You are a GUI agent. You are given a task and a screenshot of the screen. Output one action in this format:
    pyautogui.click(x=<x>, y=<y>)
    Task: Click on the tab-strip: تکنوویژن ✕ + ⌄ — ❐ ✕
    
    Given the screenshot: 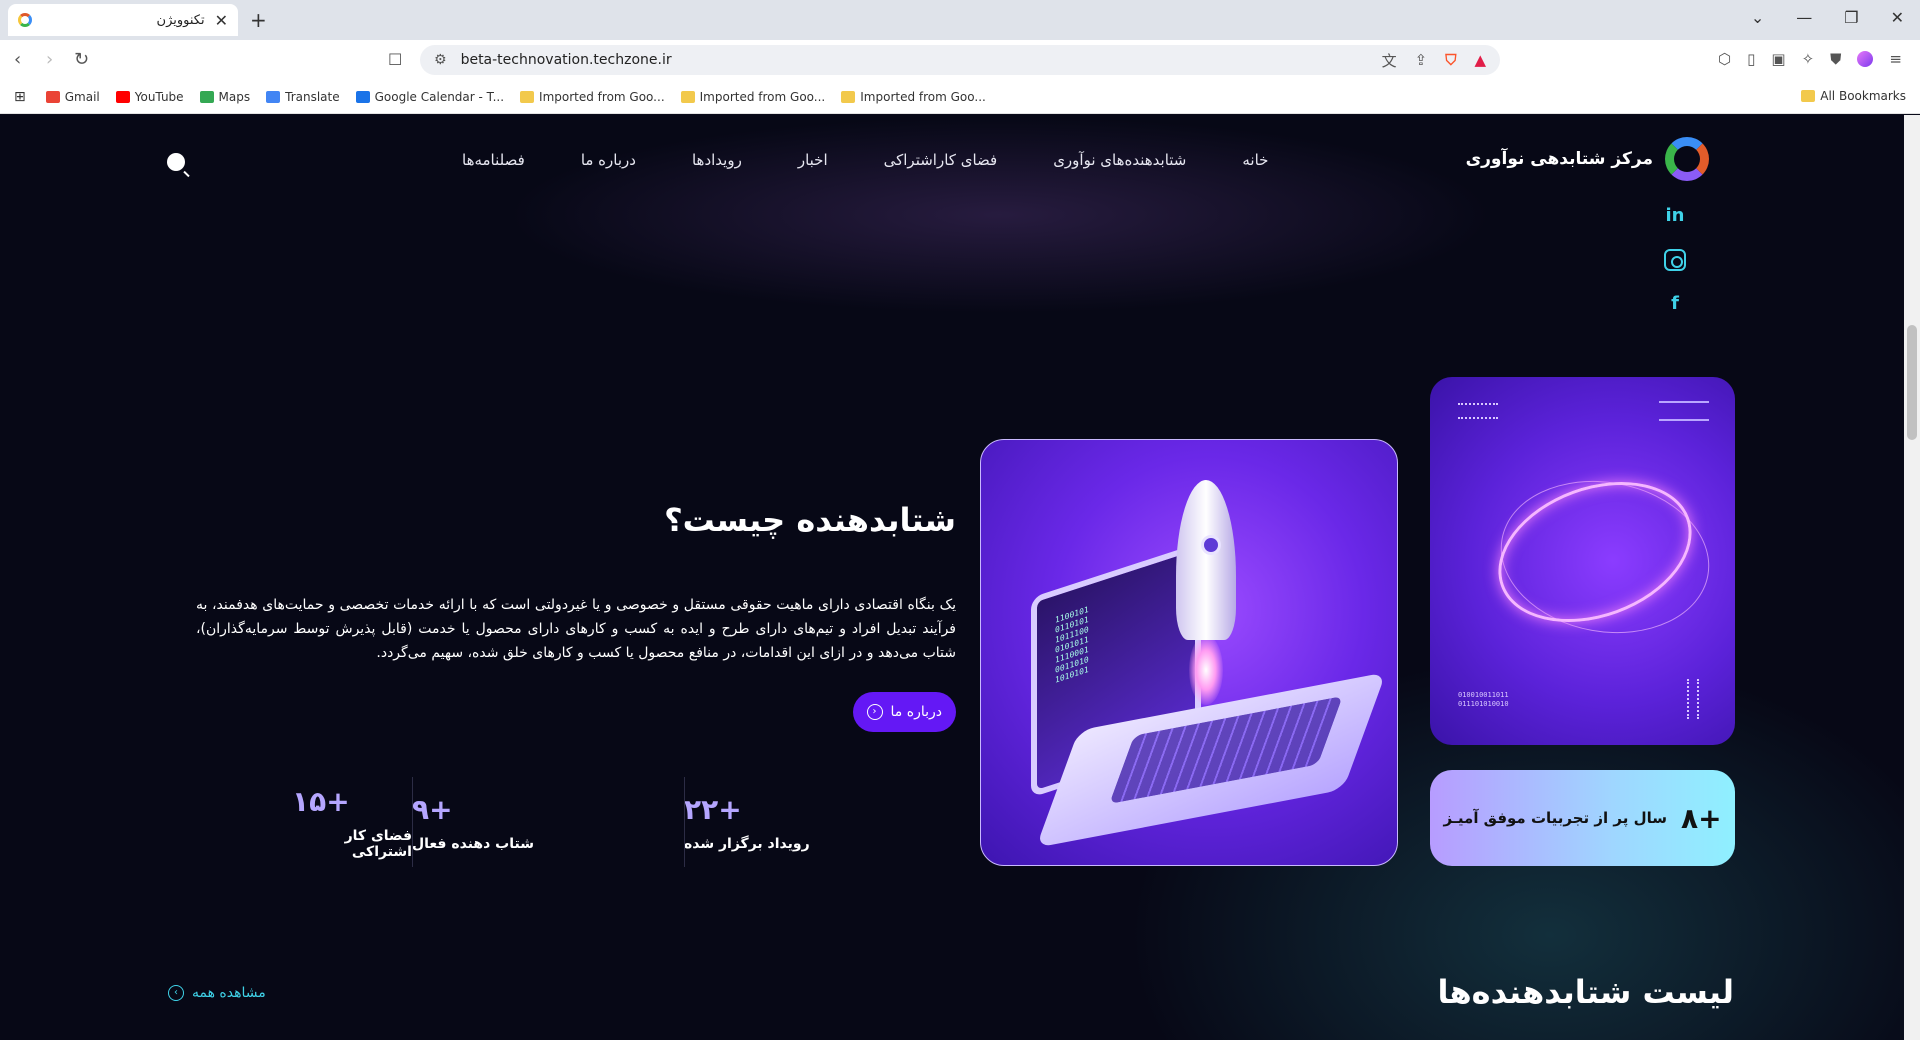 What is the action you would take?
    pyautogui.click(x=960, y=20)
    